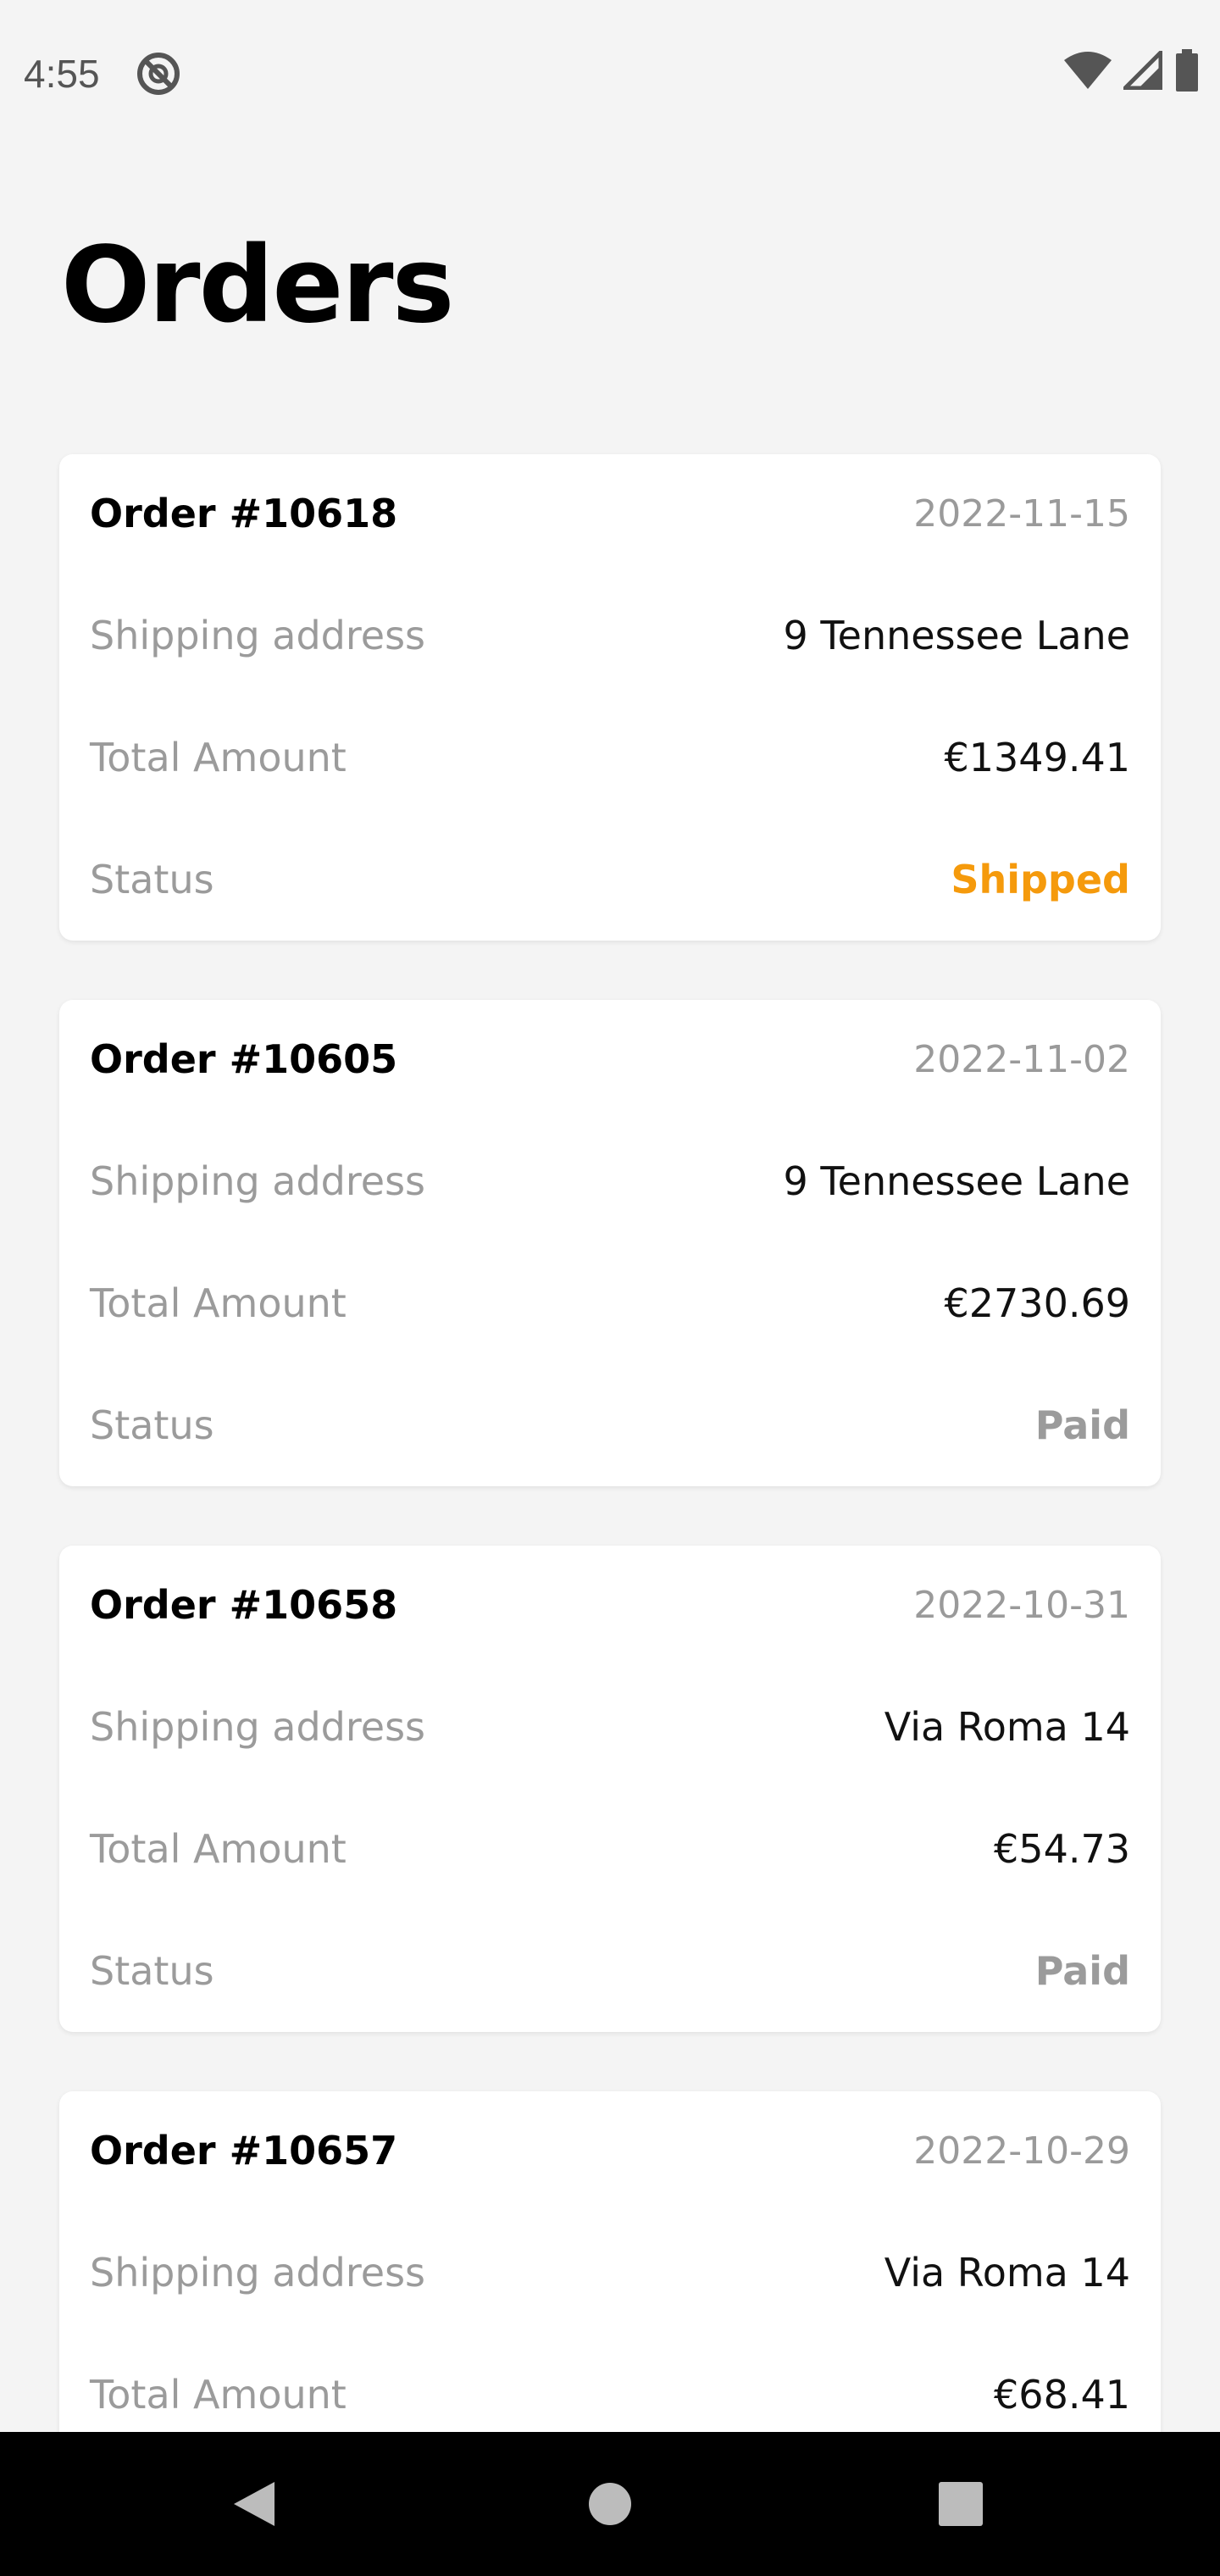 This screenshot has width=1220, height=2576. Describe the element at coordinates (610, 879) in the screenshot. I see `status-row: Status Shipped` at that location.